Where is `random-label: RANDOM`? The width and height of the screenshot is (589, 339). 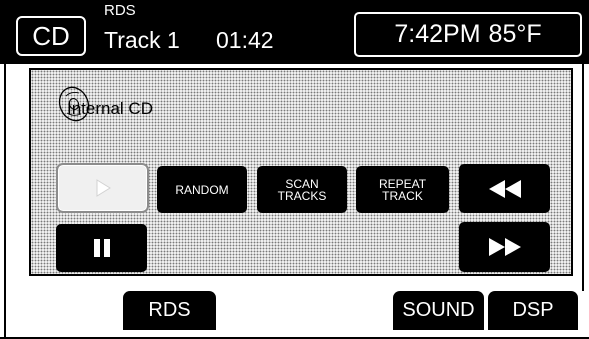 random-label: RANDOM is located at coordinates (202, 189).